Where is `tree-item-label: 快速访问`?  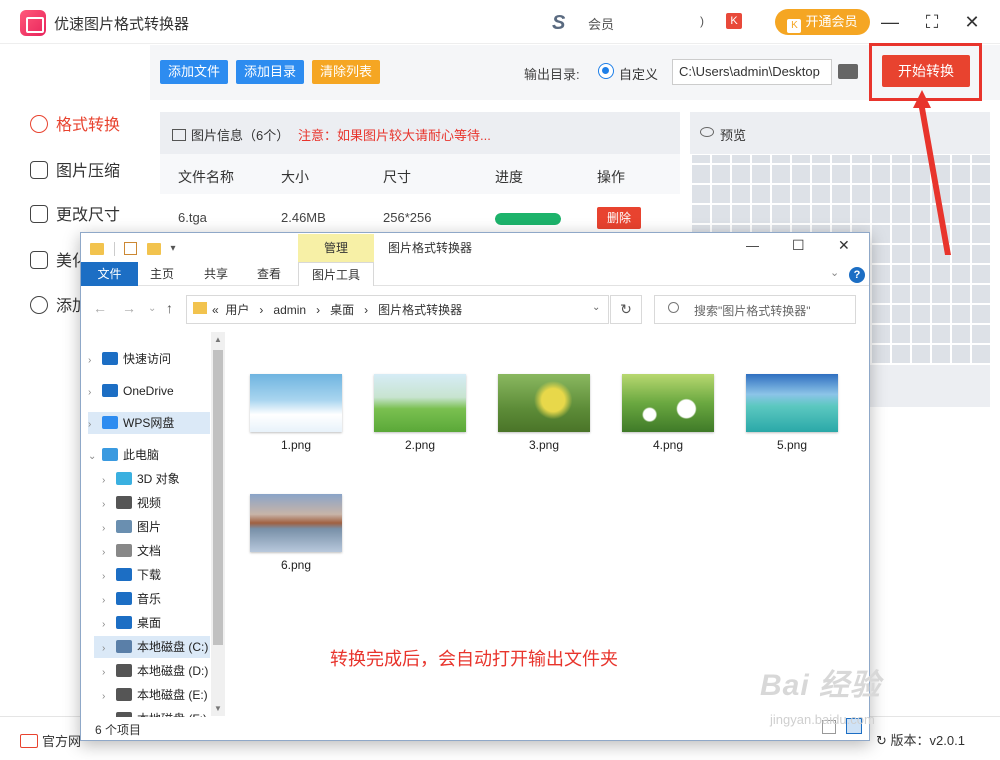
tree-item-label: 快速访问 is located at coordinates (147, 359).